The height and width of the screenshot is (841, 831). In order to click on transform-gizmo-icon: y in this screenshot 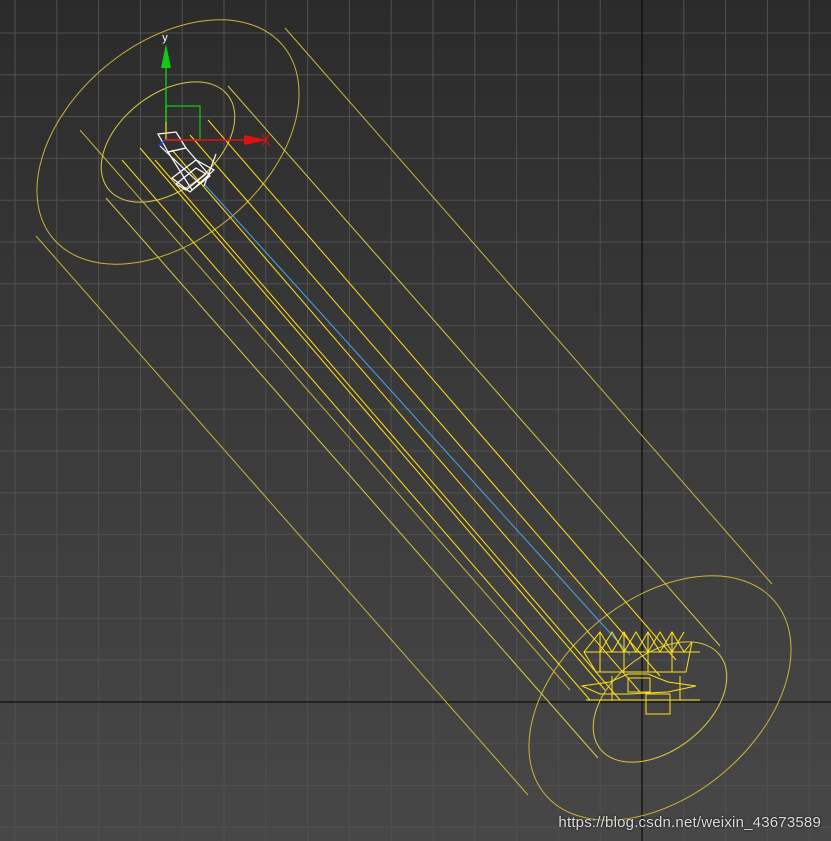, I will do `click(214, 89)`.